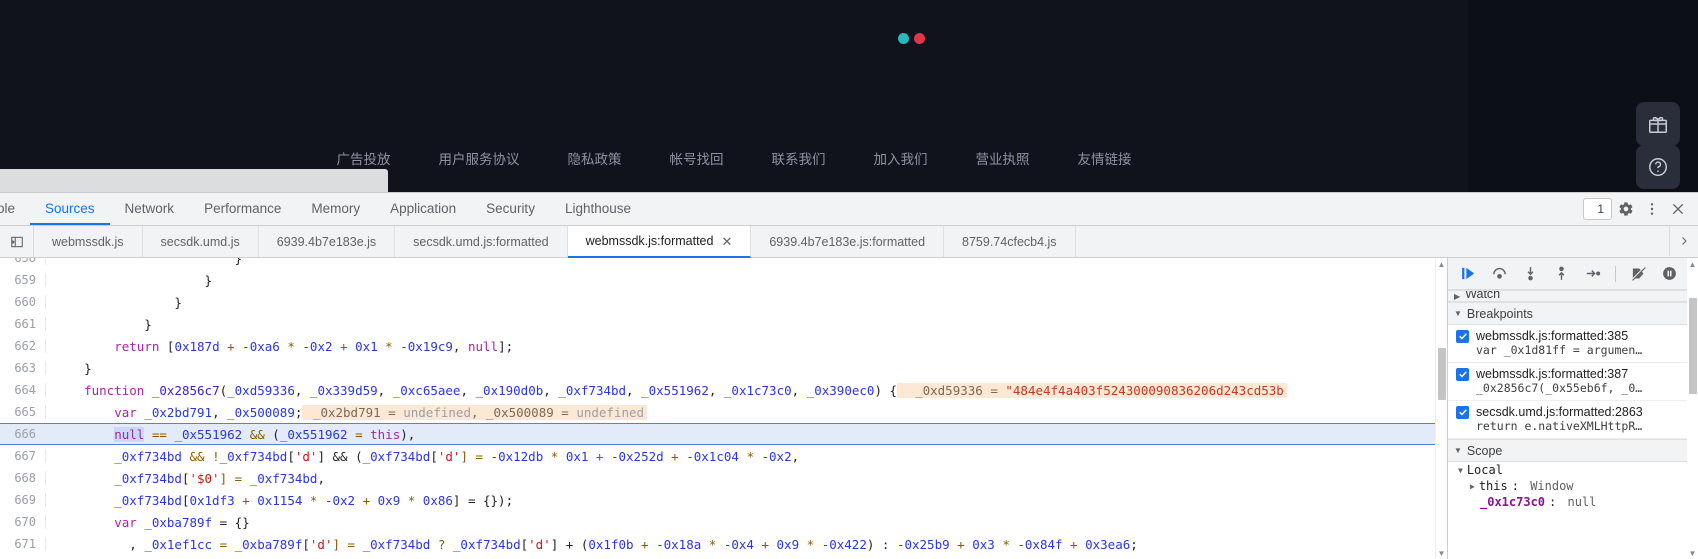  What do you see at coordinates (1581, 502) in the screenshot?
I see `scope-entry-value: null` at bounding box center [1581, 502].